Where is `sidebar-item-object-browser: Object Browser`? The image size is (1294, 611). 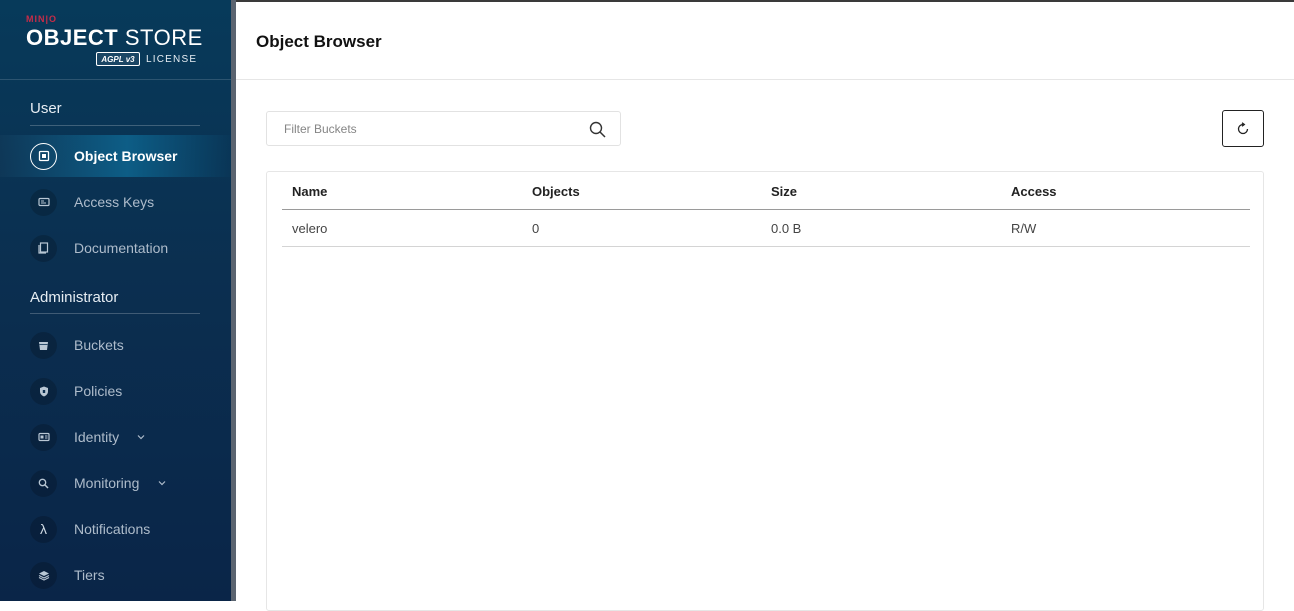 sidebar-item-object-browser: Object Browser is located at coordinates (115, 156).